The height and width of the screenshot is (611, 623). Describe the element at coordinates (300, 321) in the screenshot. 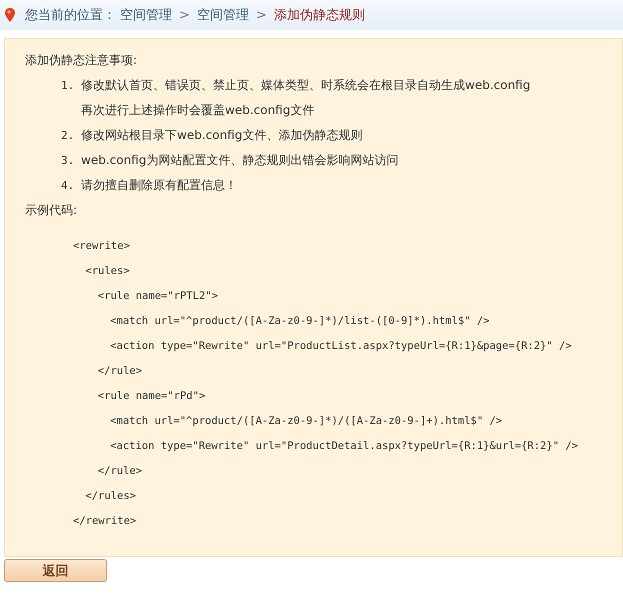

I see `code-line: <match url="^product/([A-Za-z0-9-]*)/list-([0-9]*).html$" />` at that location.